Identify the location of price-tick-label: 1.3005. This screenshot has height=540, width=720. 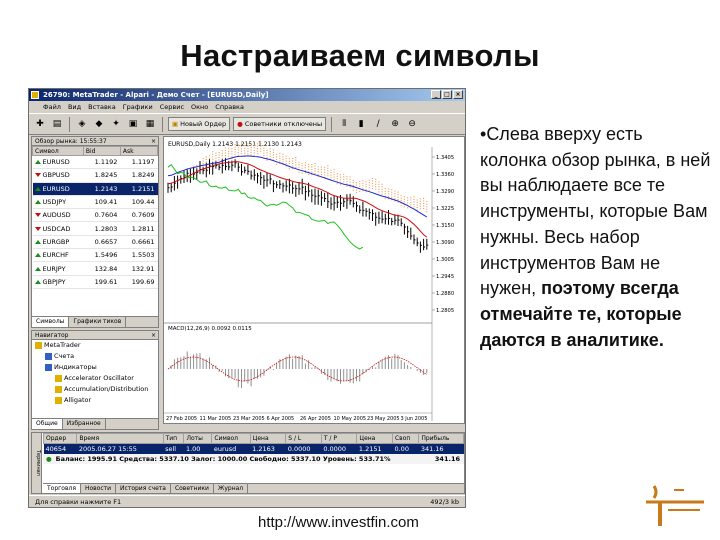
(445, 260).